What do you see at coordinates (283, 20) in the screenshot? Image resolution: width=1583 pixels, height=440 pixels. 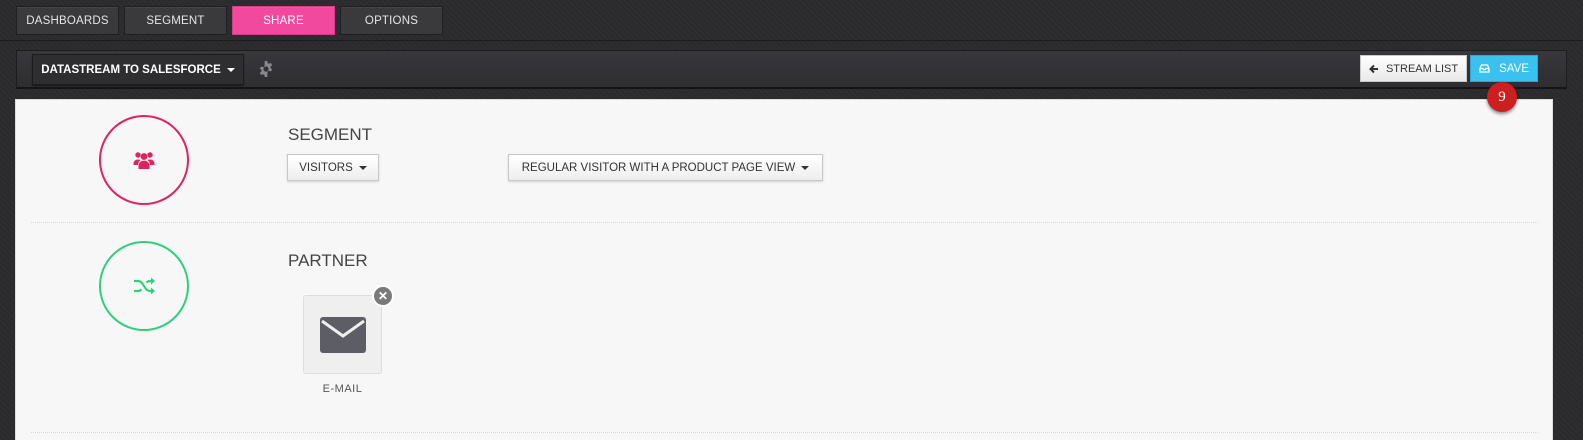 I see `tab-share: SHARE` at bounding box center [283, 20].